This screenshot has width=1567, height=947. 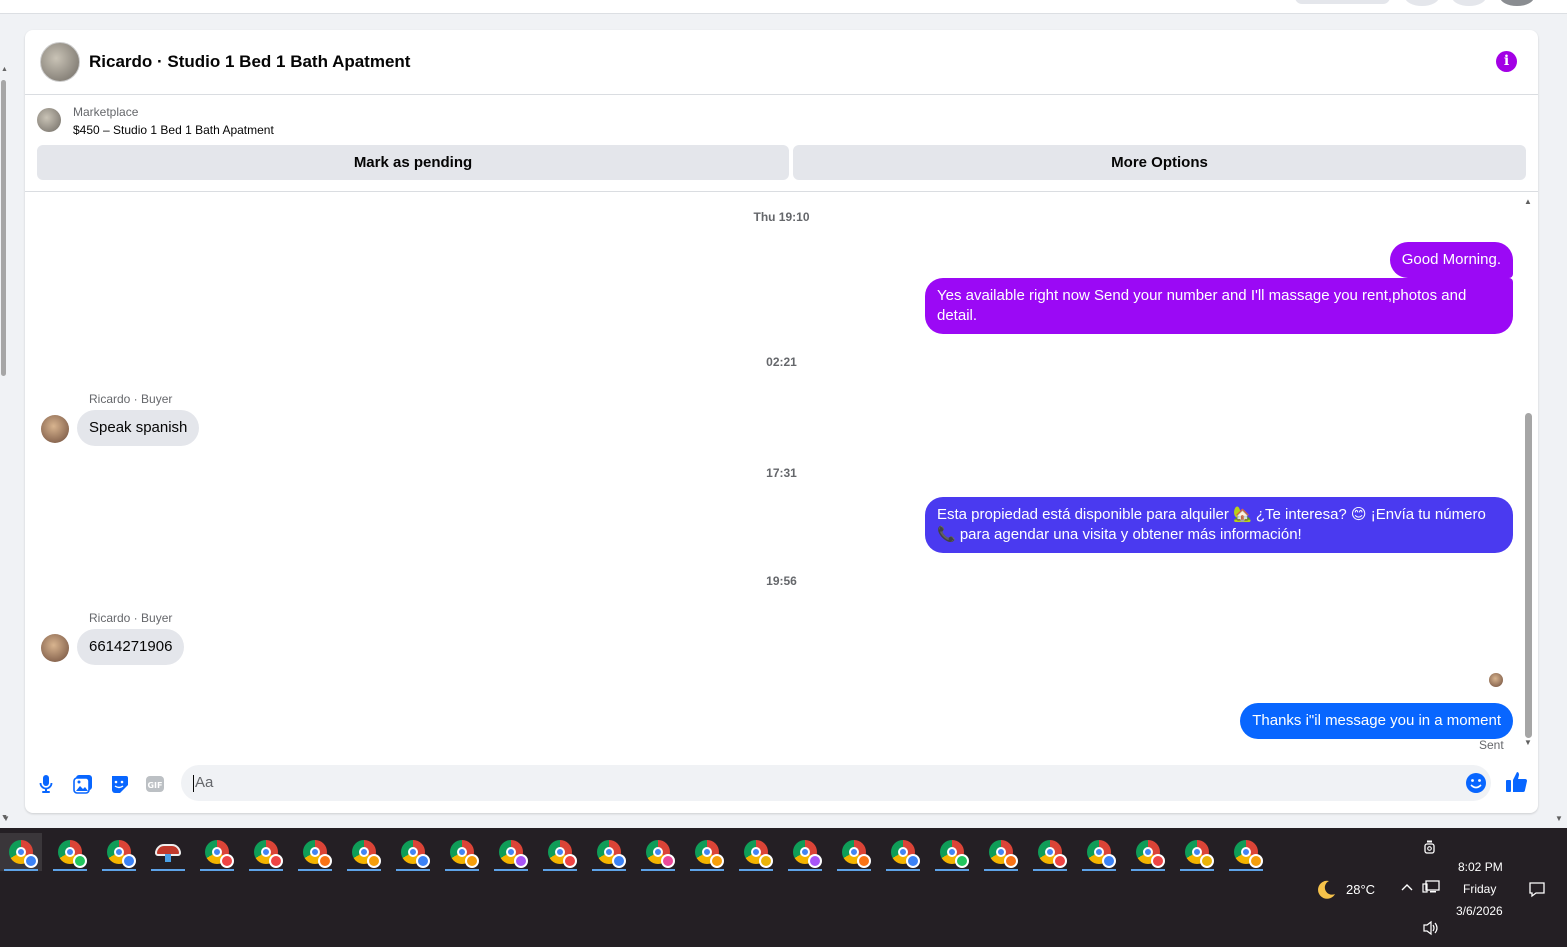 What do you see at coordinates (1342, 2) in the screenshot?
I see `nav-pill` at bounding box center [1342, 2].